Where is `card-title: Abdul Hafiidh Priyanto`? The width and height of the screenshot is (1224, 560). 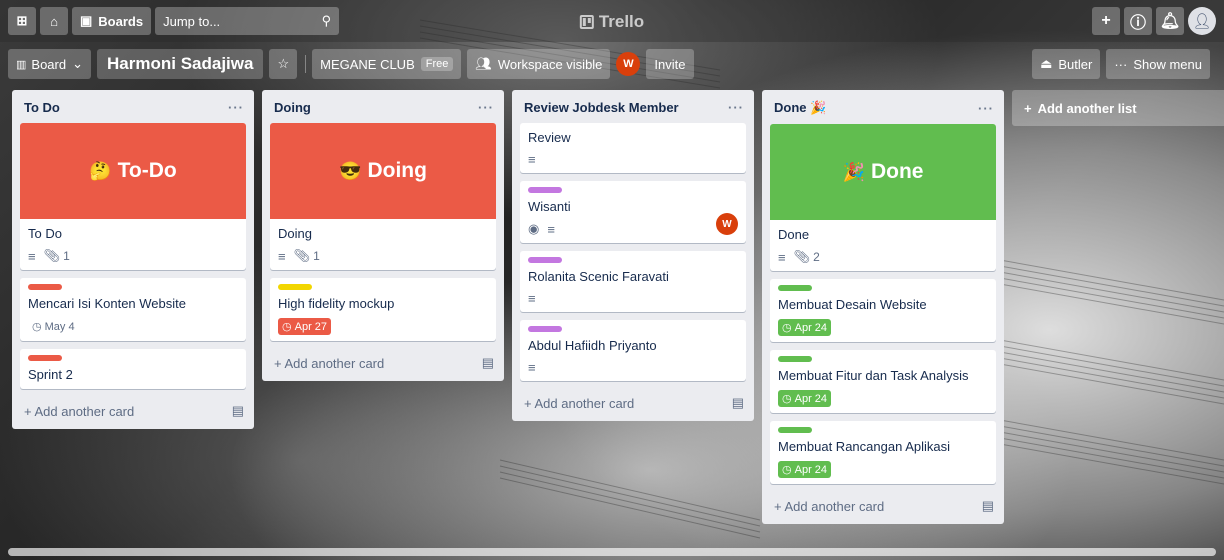
card-title: Abdul Hafiidh Priyanto is located at coordinates (592, 345).